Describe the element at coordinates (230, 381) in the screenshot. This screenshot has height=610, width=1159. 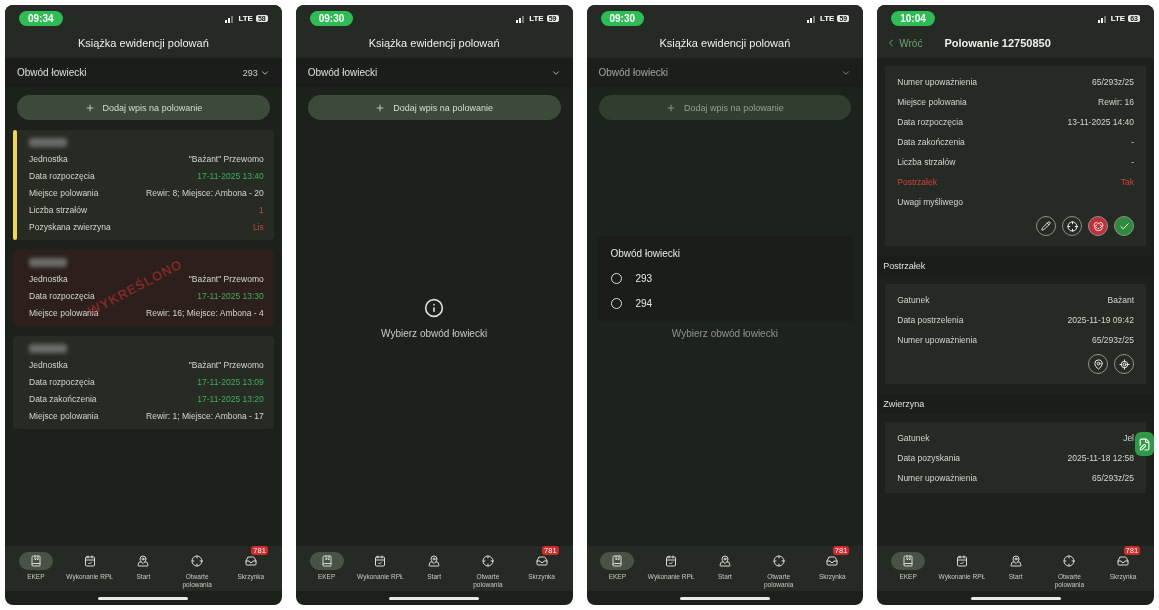
I see `field-value: 17-11-2025 13:09` at that location.